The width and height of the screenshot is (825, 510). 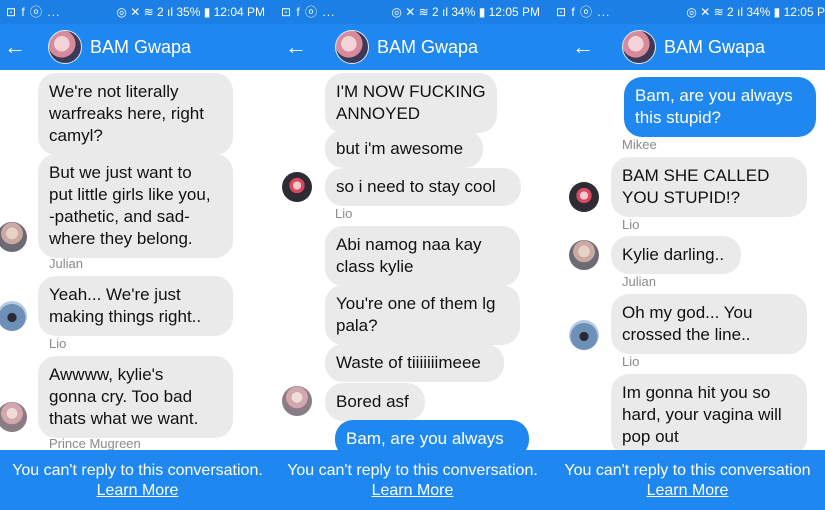 I want to click on status-indicators: ◎ ✕ ≋ 2 ıl 35% ▮ 12:04 PM, so click(x=190, y=12).